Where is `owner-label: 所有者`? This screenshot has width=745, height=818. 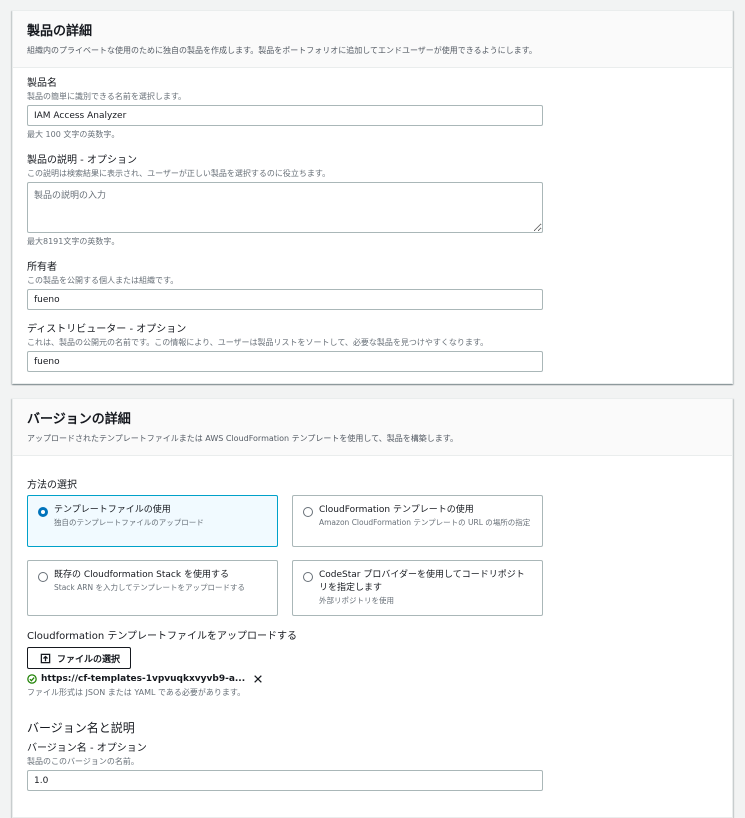 owner-label: 所有者 is located at coordinates (42, 267).